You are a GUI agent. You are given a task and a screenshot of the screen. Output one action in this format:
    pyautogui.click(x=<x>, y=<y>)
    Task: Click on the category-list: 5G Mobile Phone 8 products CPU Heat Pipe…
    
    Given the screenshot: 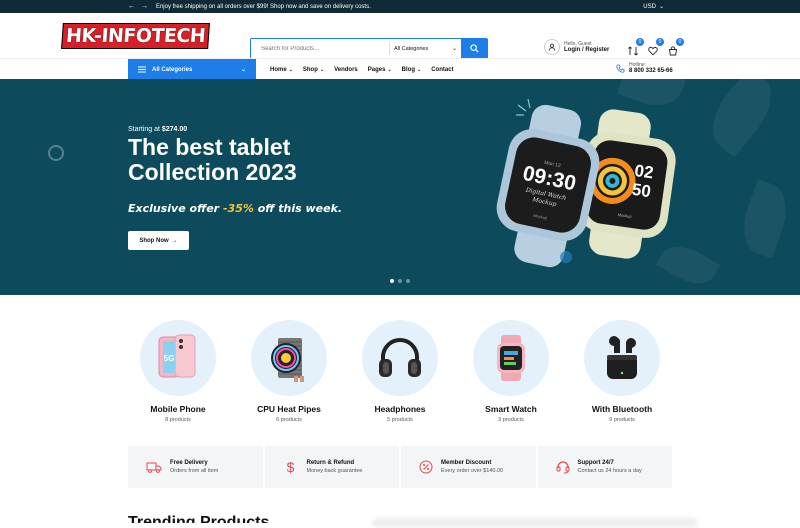 What is the action you would take?
    pyautogui.click(x=400, y=371)
    